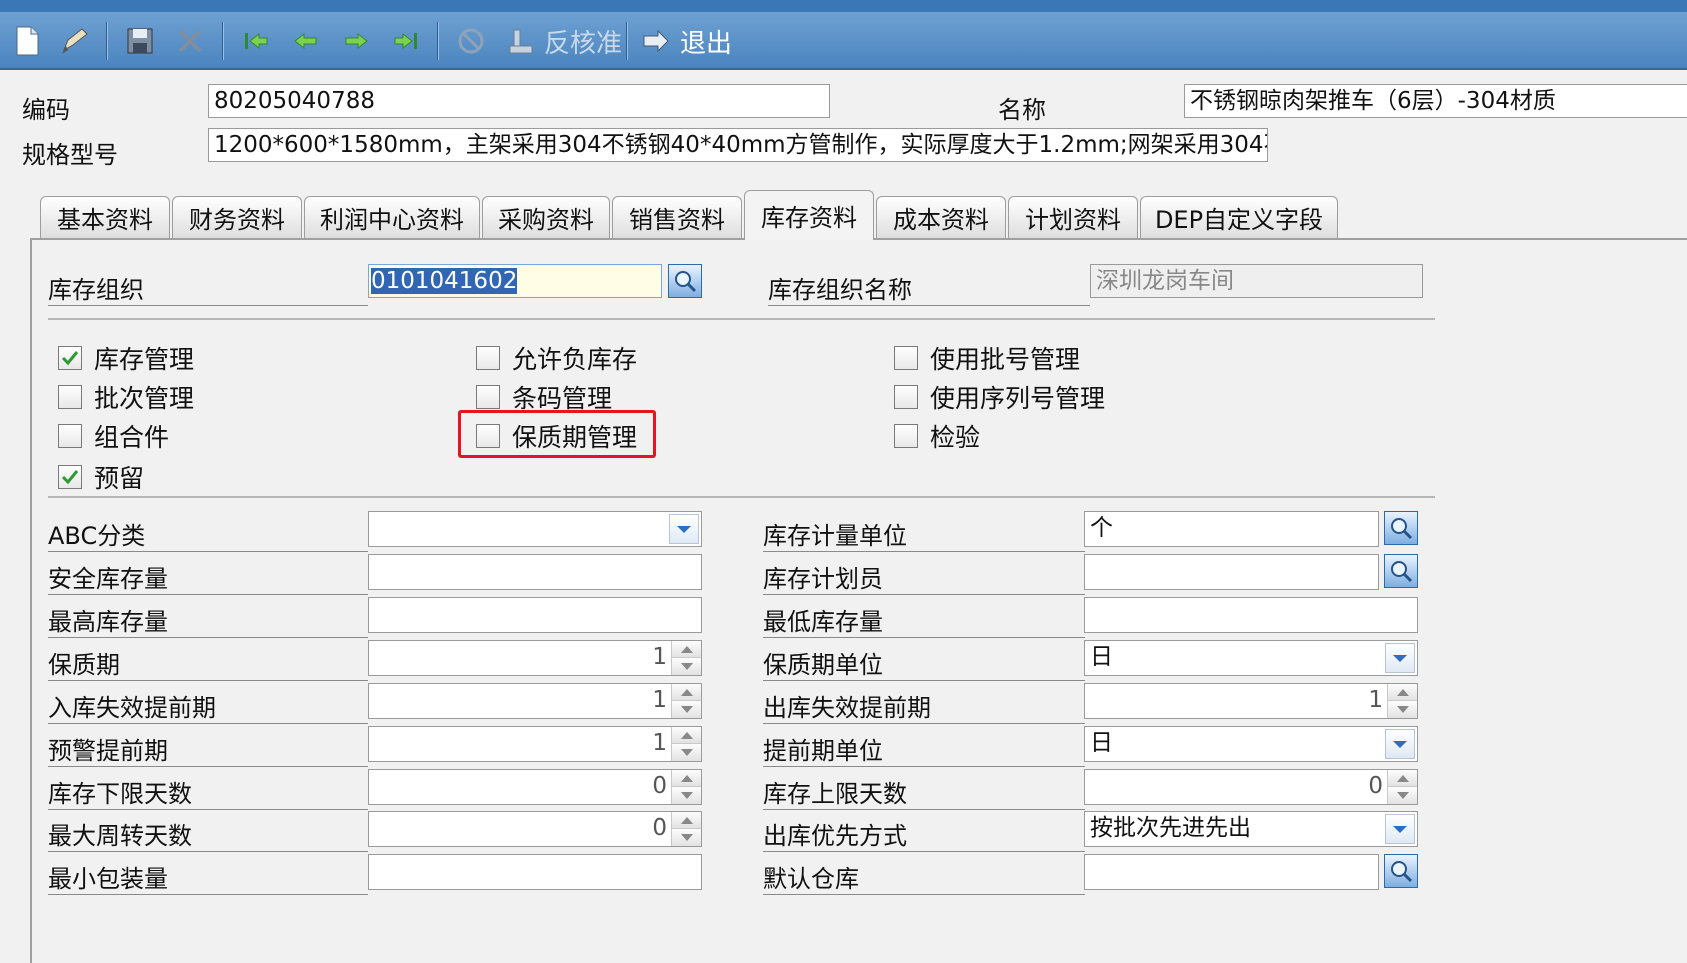 The width and height of the screenshot is (1687, 963). Describe the element at coordinates (256, 41) in the screenshot. I see `first-record-icon` at that location.